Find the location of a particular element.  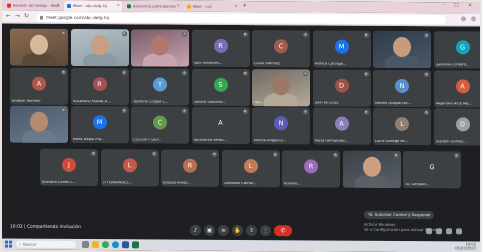

system-clock: 10:02 01/03/2022 is located at coordinates (465, 246).